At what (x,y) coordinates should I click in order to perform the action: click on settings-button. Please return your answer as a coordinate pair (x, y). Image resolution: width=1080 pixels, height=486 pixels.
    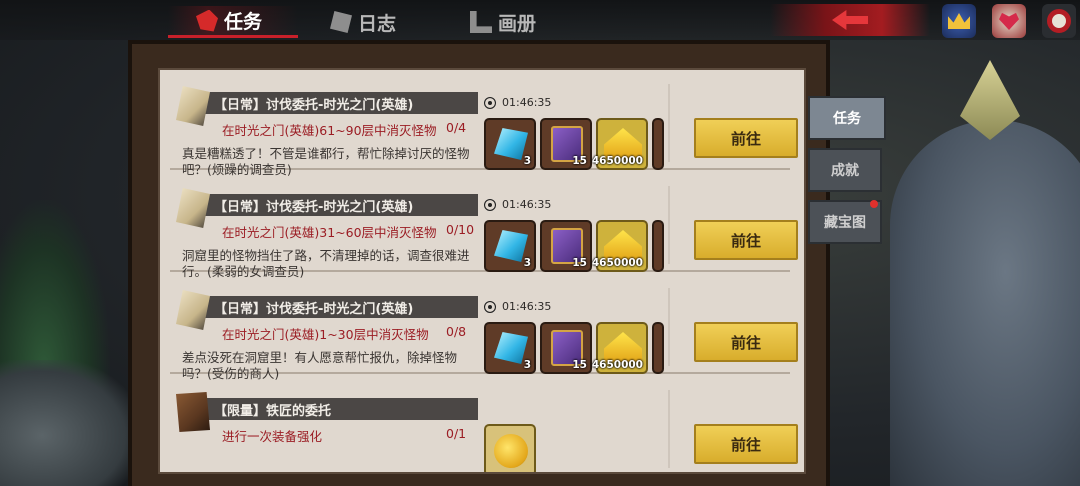
    Looking at the image, I should click on (1059, 21).